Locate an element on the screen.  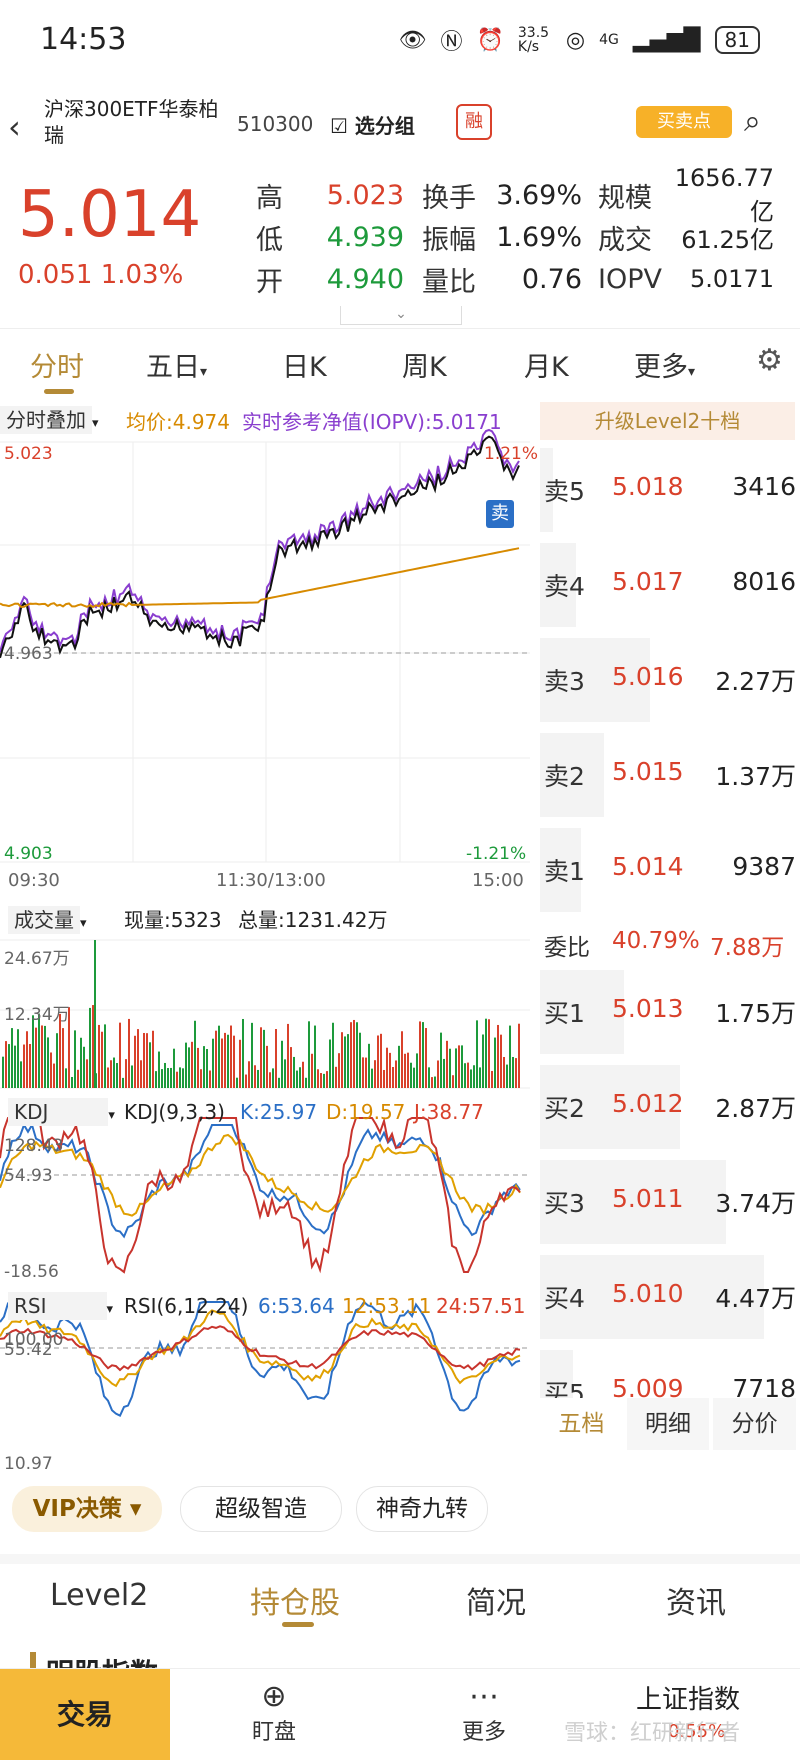
gear-icon: ⚙ is located at coordinates (769, 360).